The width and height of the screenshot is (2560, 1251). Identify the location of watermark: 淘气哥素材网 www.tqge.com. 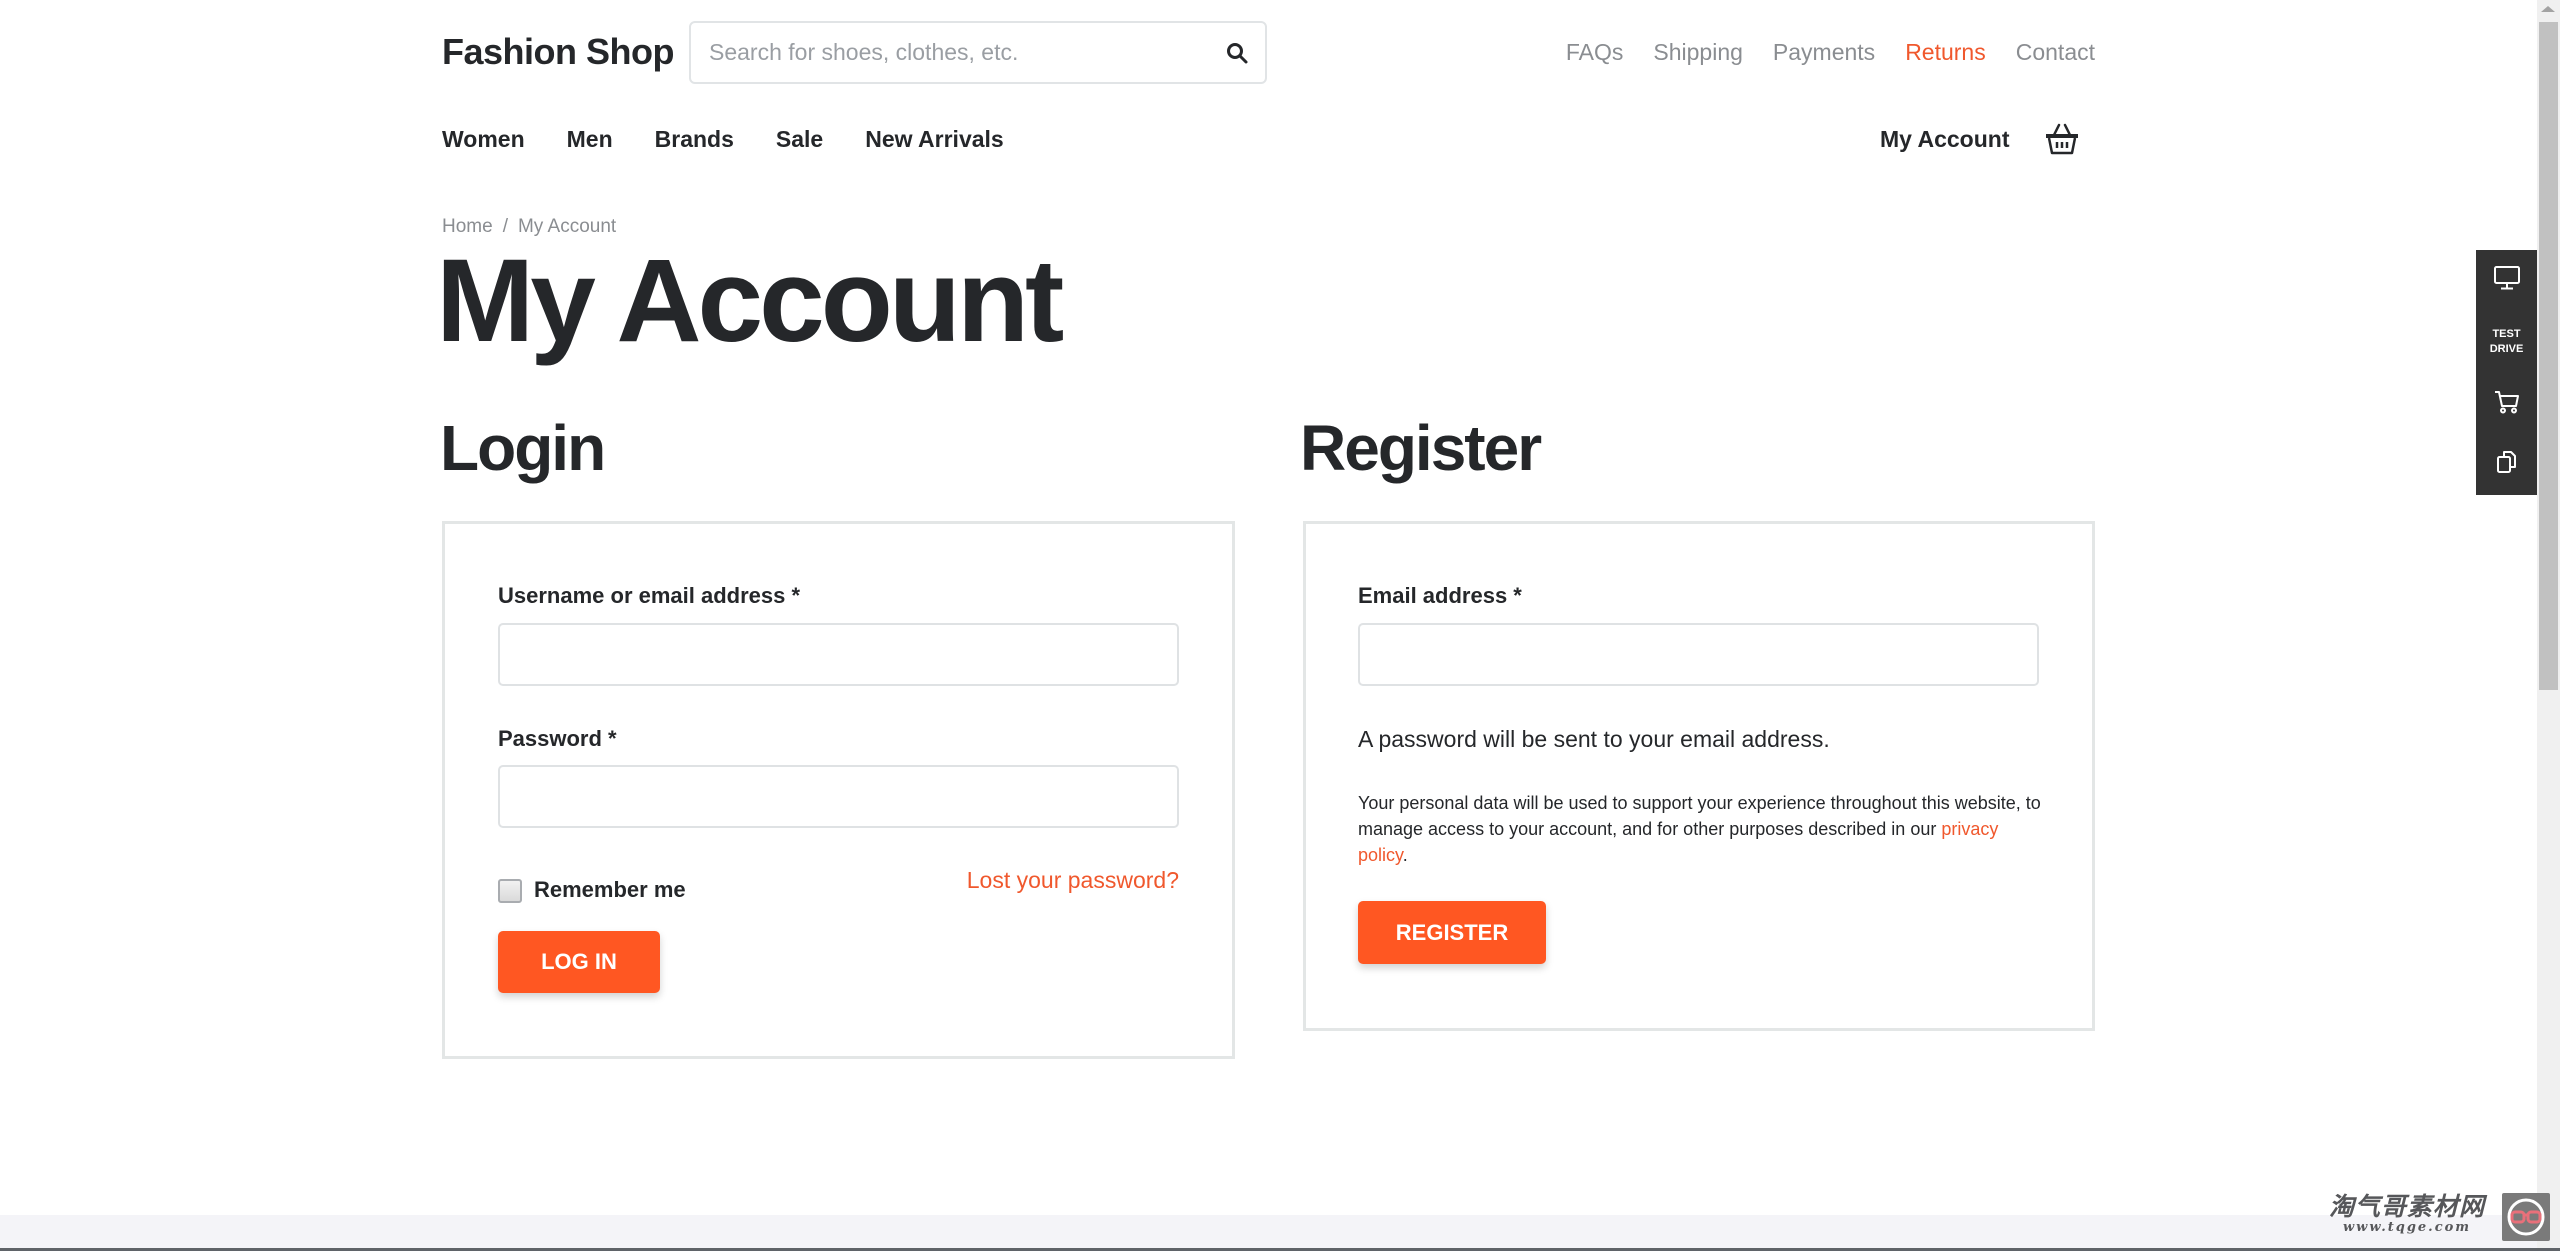
(2407, 1218).